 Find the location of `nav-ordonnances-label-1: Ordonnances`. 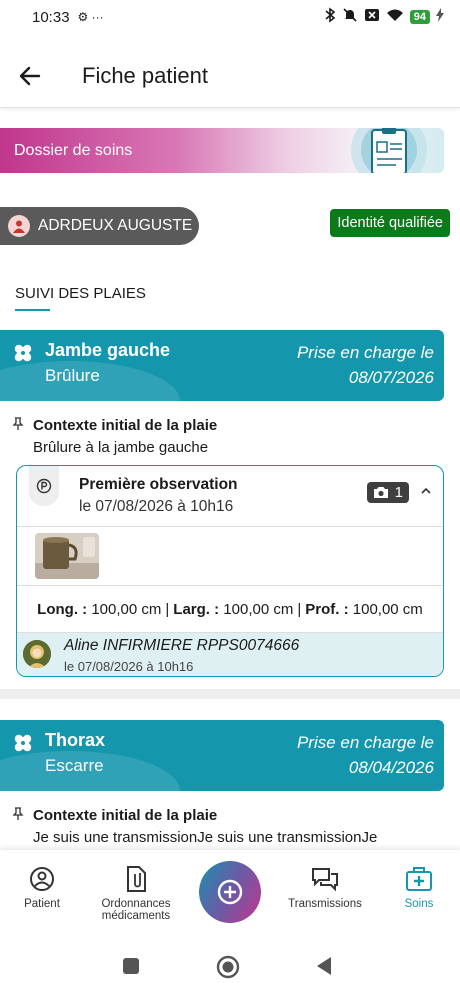

nav-ordonnances-label-1: Ordonnances is located at coordinates (136, 904).